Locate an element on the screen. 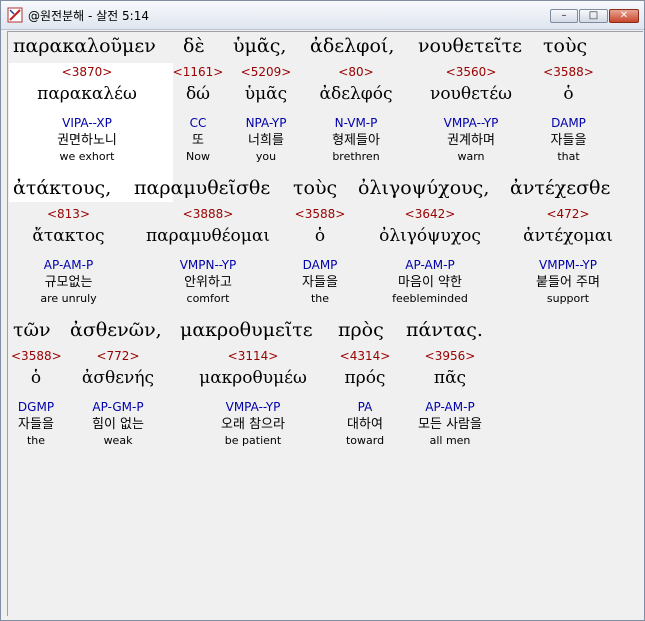 This screenshot has width=645, height=621. word-analysis: <5209> ὑμᾶς NPA-YP 너희를 you is located at coordinates (266, 113).